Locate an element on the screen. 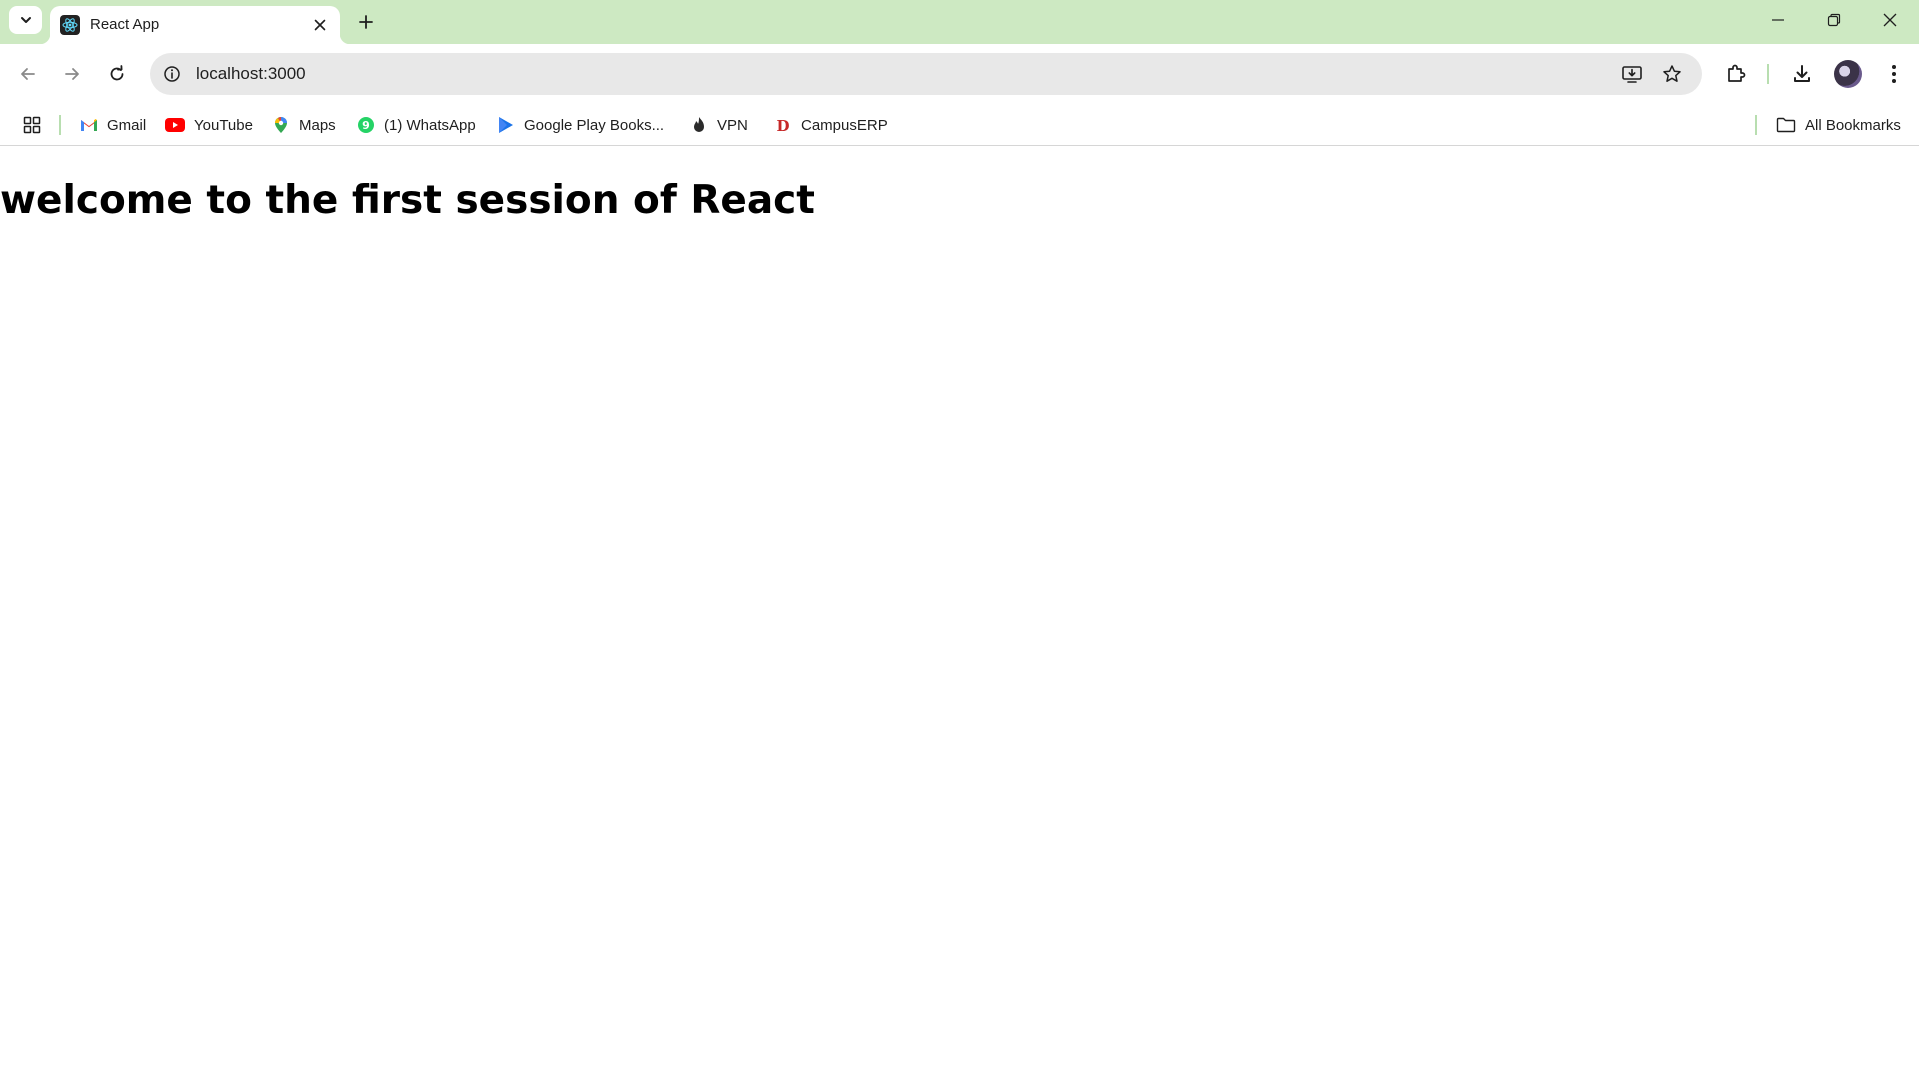 Image resolution: width=1919 pixels, height=1074 pixels. bookmark-label: Maps is located at coordinates (317, 125).